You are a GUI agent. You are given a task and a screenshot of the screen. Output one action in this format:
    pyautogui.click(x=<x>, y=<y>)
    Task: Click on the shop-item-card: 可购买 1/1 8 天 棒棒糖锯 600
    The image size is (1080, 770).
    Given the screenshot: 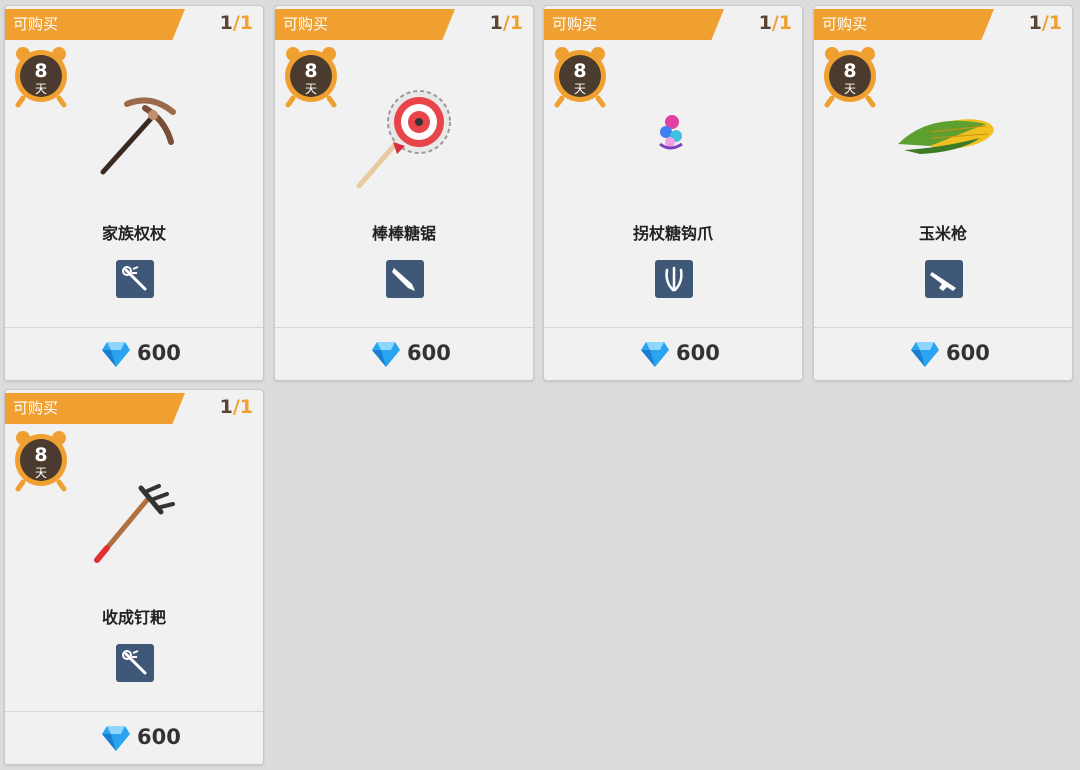 What is the action you would take?
    pyautogui.click(x=404, y=193)
    